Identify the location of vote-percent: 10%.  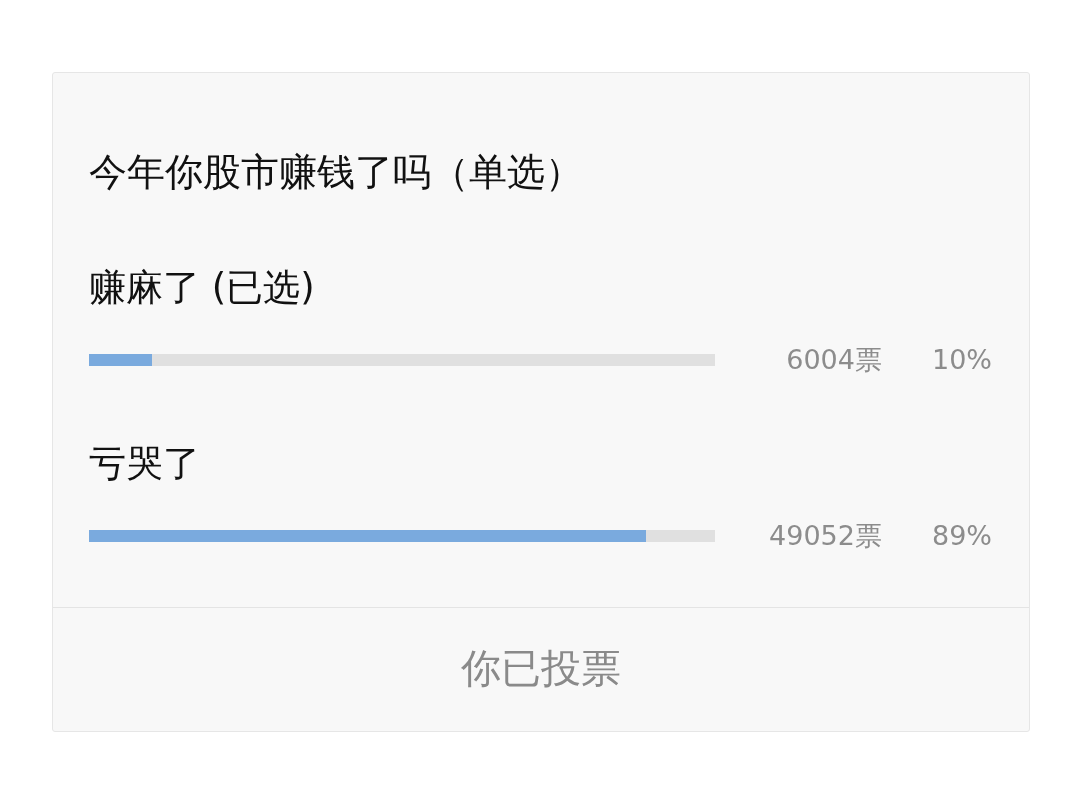
(962, 360).